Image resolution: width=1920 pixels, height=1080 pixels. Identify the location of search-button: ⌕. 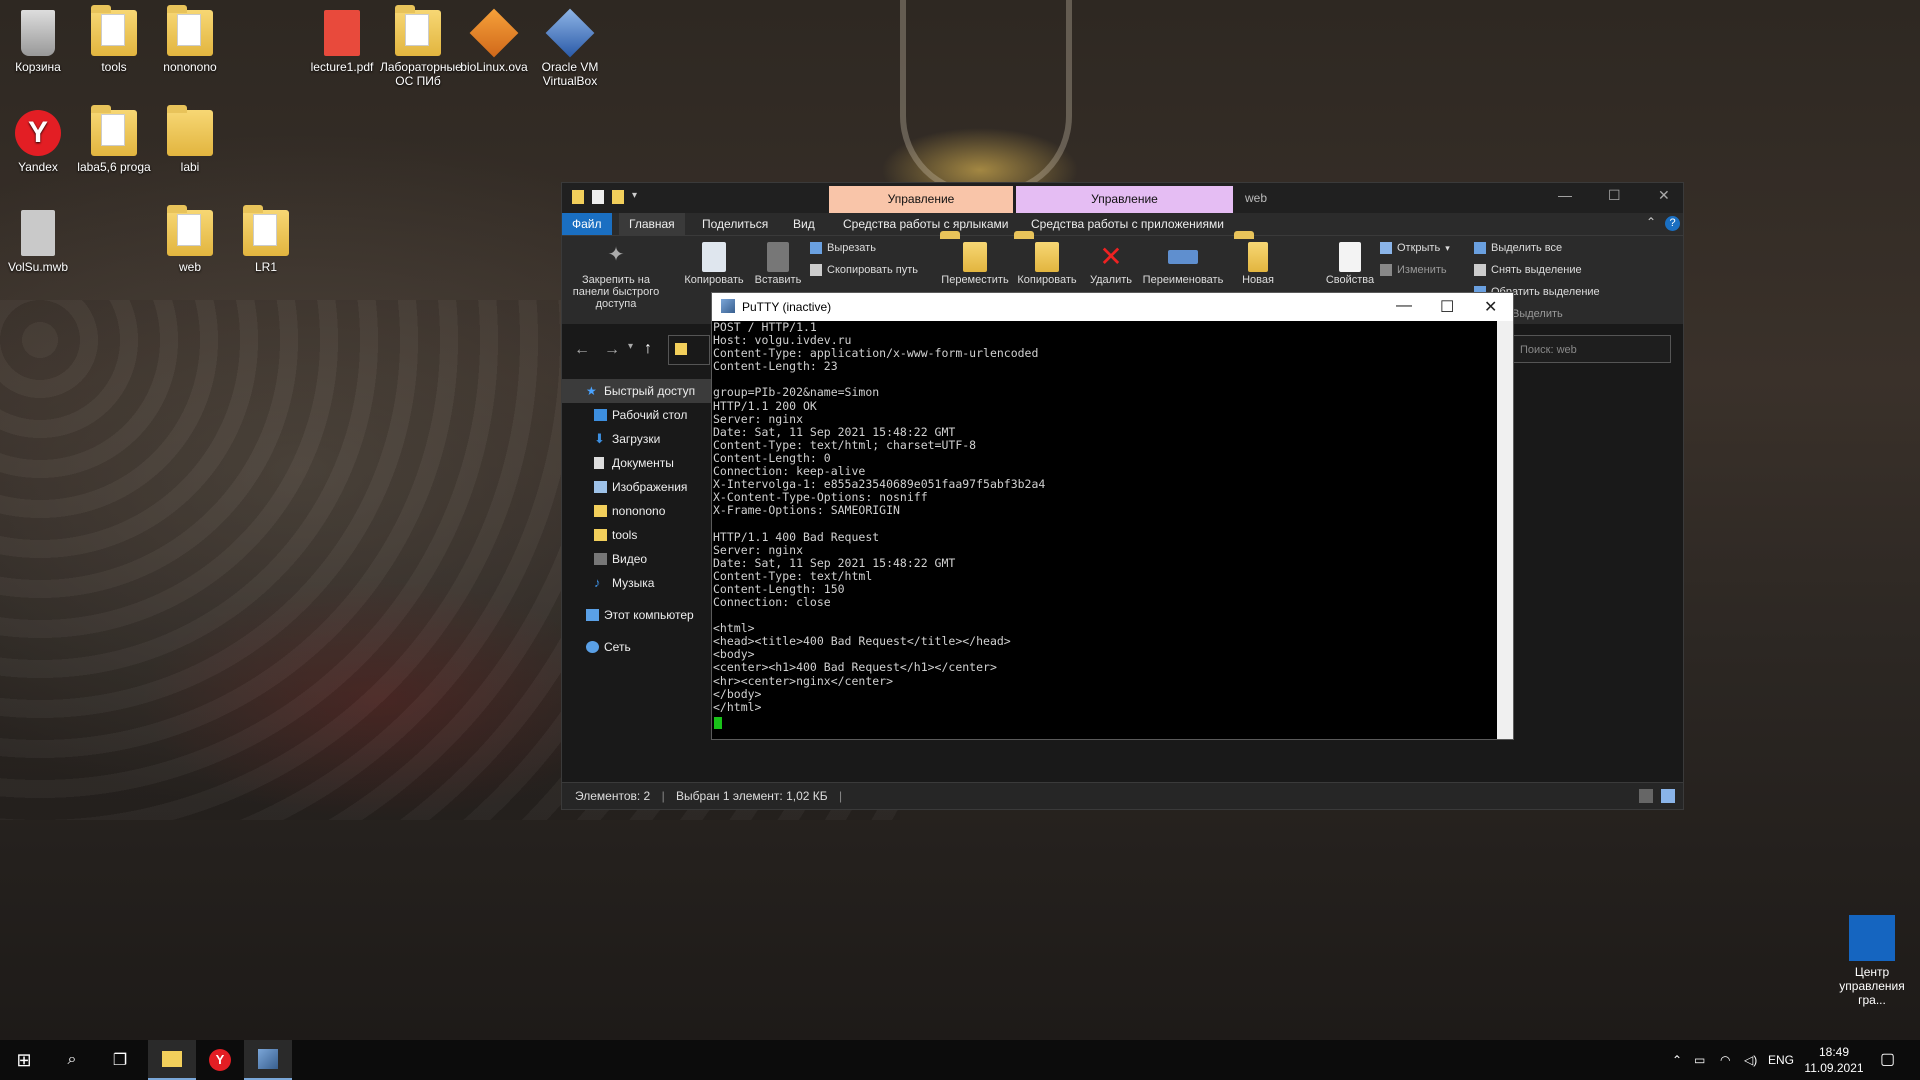
(72, 1060).